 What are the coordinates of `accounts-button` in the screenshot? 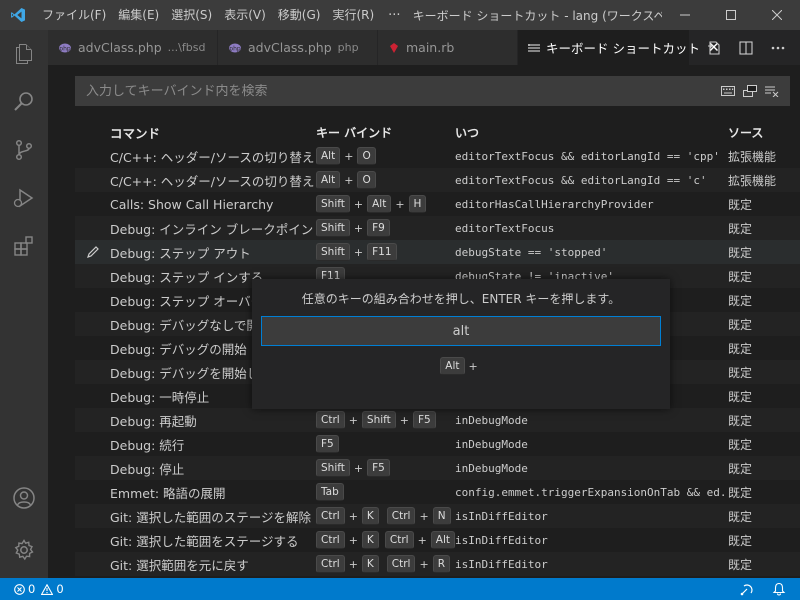 It's located at (24, 498).